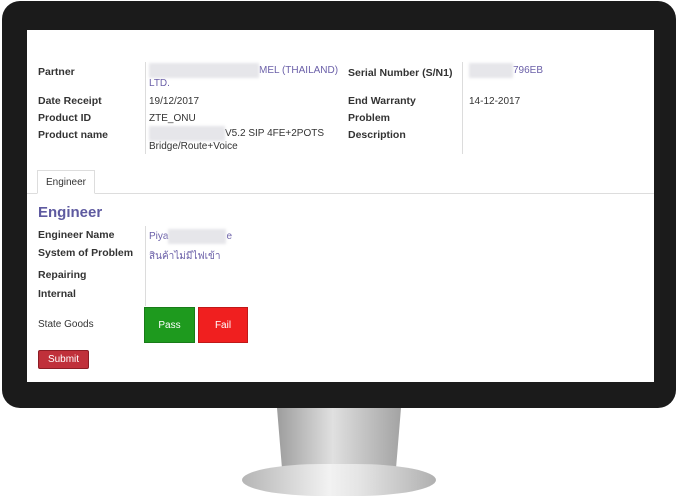 This screenshot has height=498, width=677. What do you see at coordinates (56, 72) in the screenshot?
I see `partner-label: Partner` at bounding box center [56, 72].